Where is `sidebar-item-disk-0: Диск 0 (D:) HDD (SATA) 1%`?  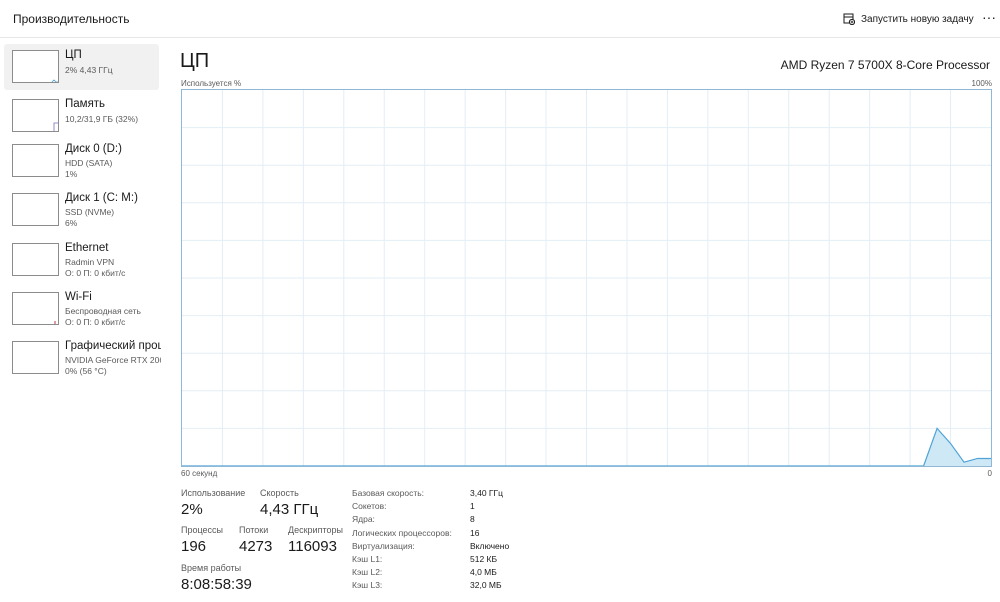 sidebar-item-disk-0: Диск 0 (D:) HDD (SATA) 1% is located at coordinates (81, 161).